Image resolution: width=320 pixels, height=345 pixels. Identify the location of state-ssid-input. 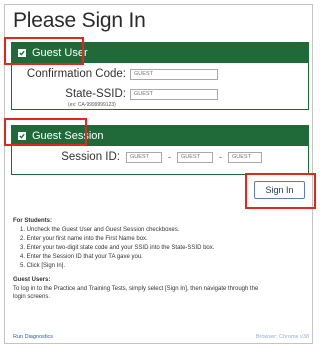
(174, 94).